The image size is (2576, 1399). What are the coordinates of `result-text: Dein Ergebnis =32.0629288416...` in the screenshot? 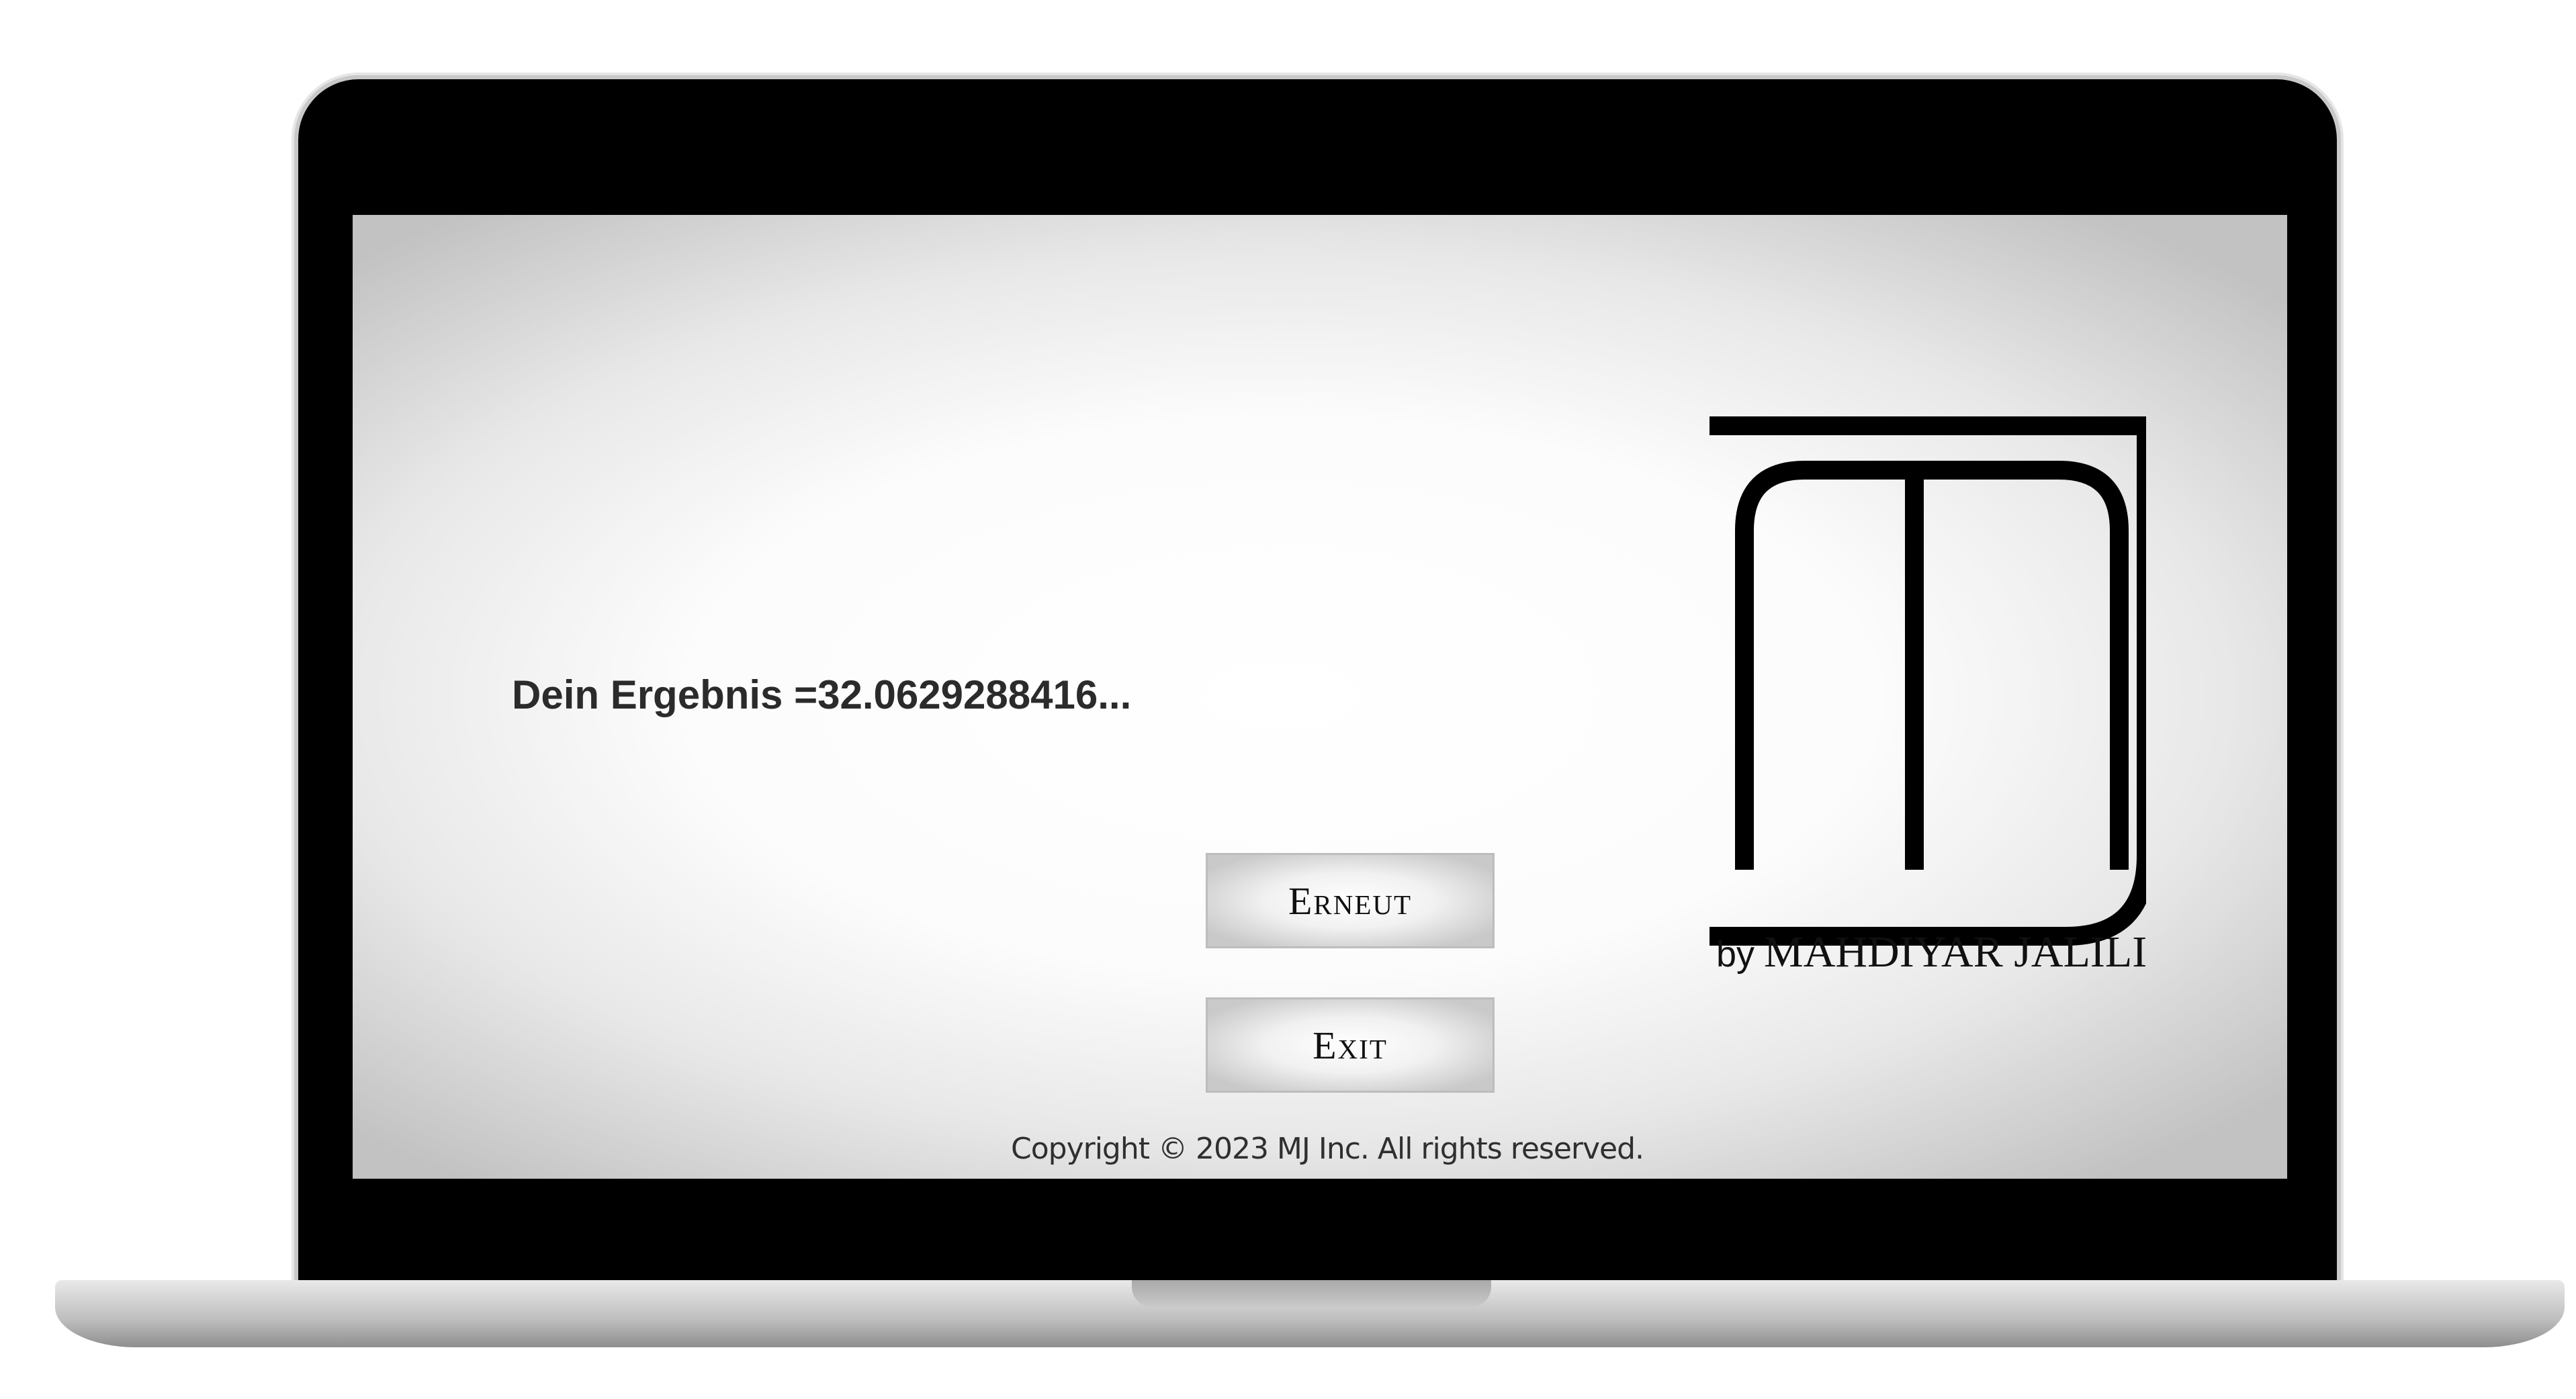 It's located at (822, 694).